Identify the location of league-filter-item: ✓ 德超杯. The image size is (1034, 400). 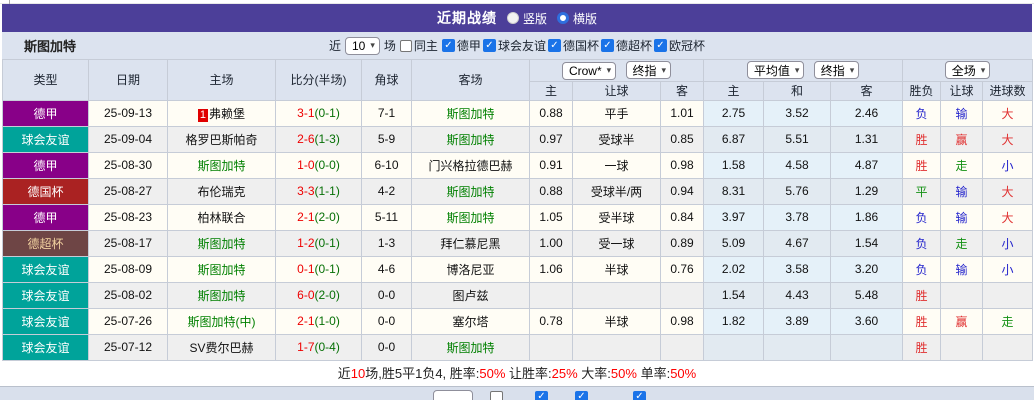
(626, 45).